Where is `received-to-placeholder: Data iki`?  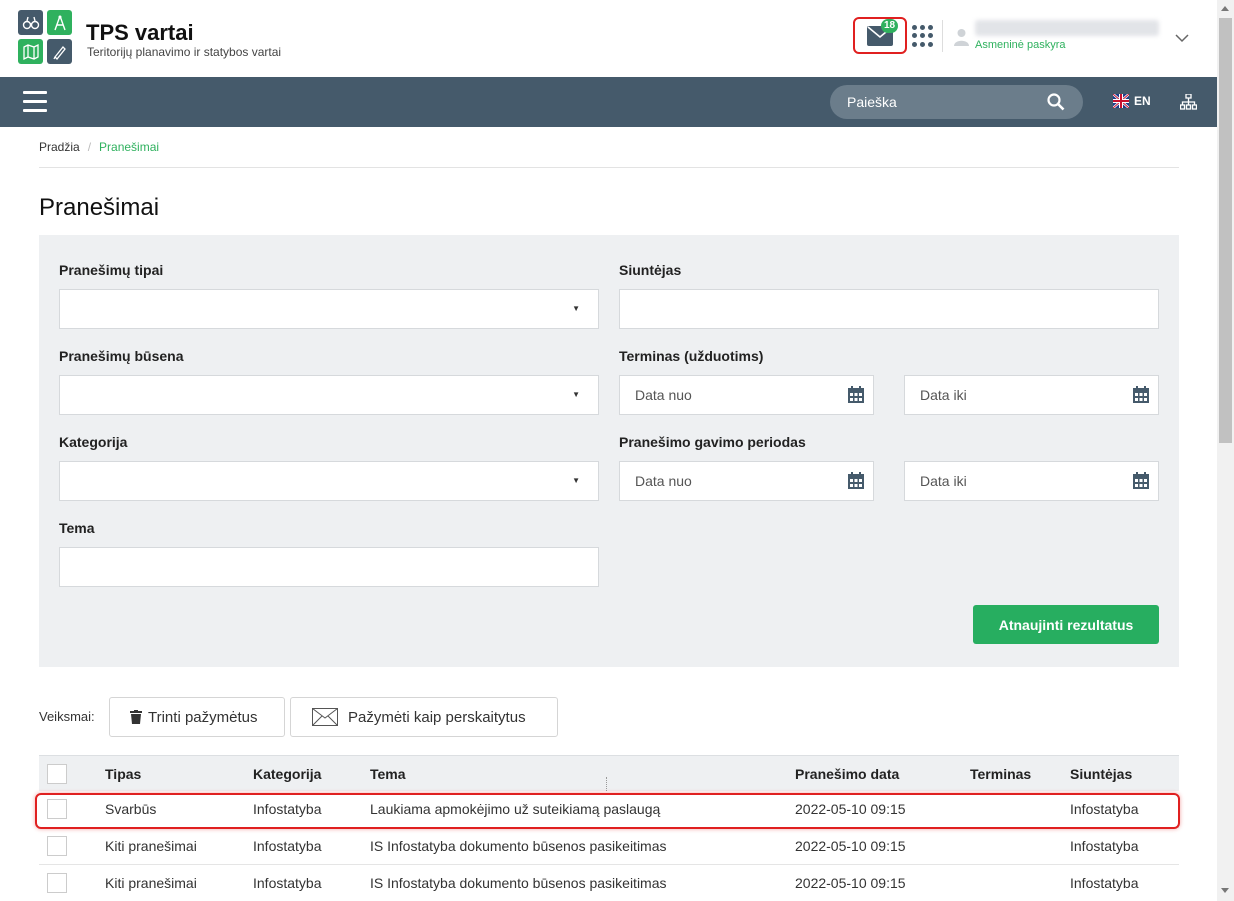 received-to-placeholder: Data iki is located at coordinates (943, 481).